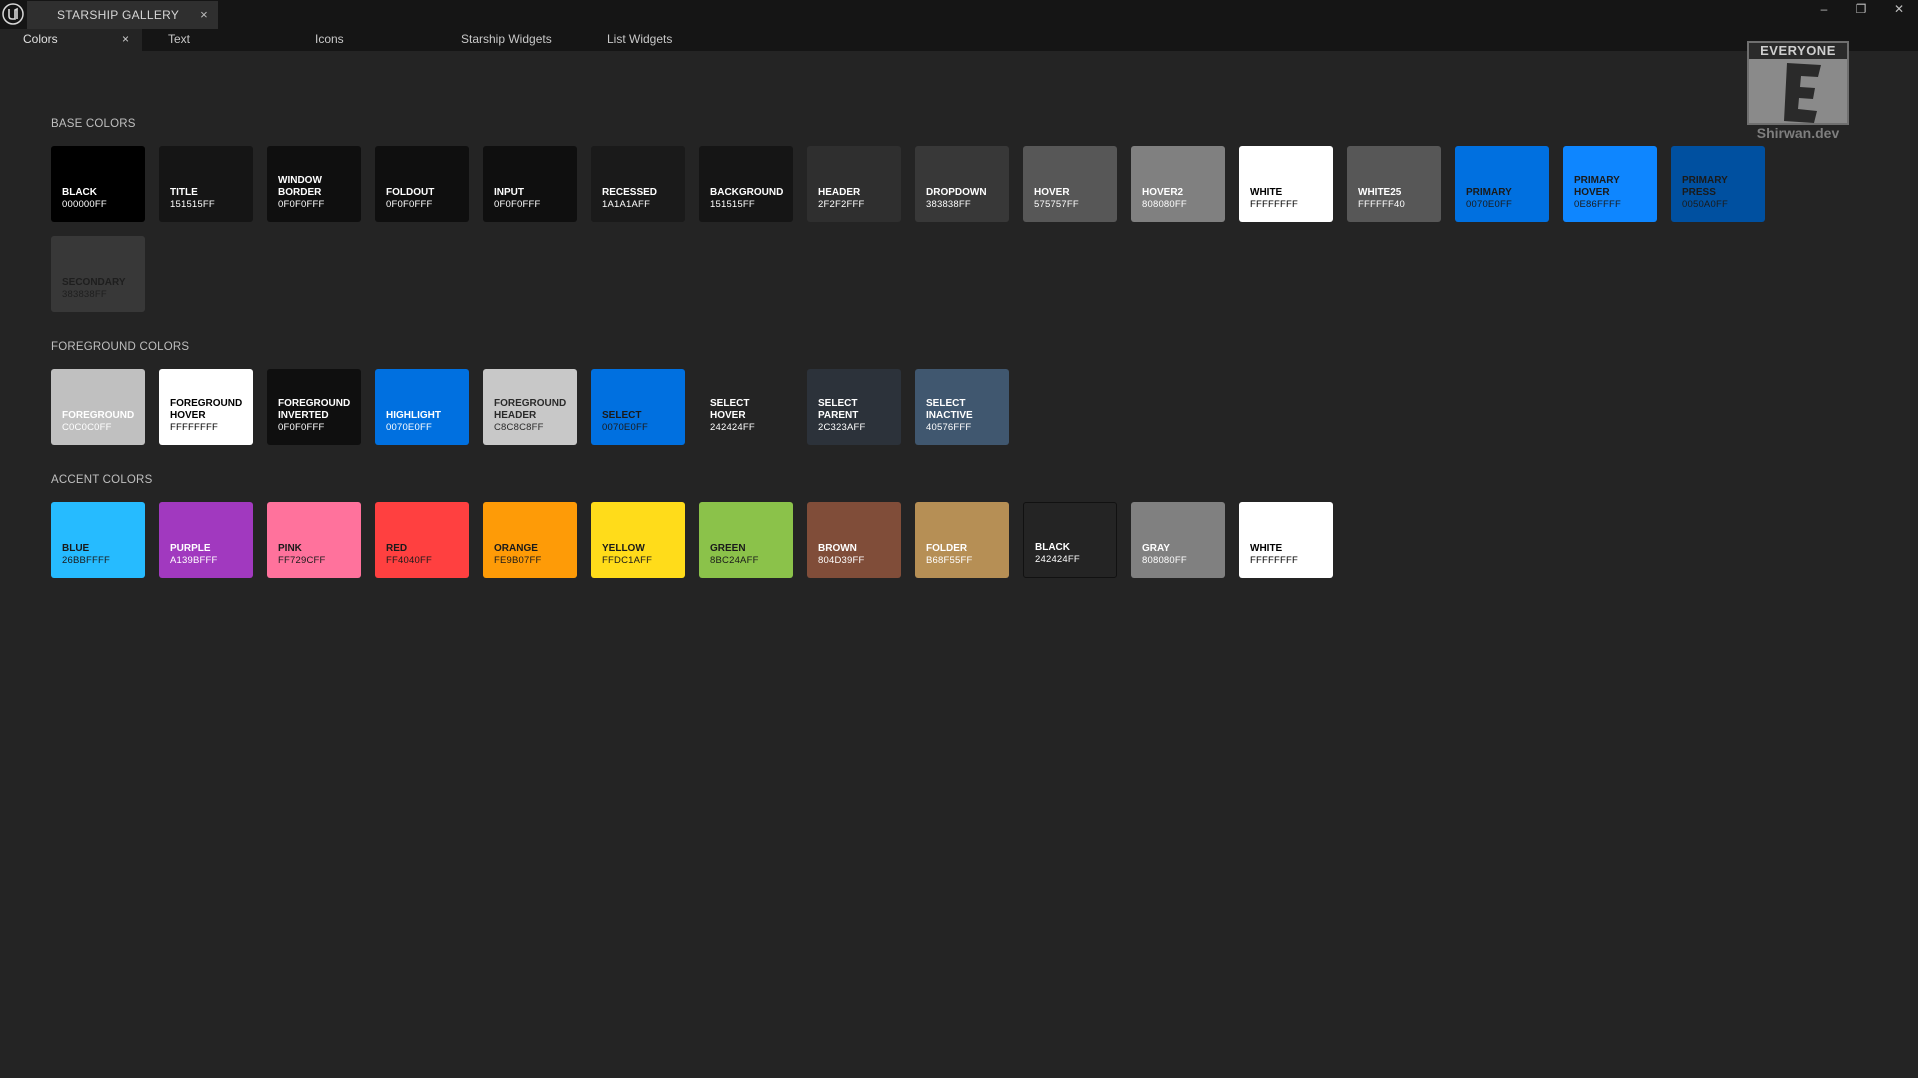  What do you see at coordinates (639, 40) in the screenshot?
I see `tab-list-widgets: List Widgets` at bounding box center [639, 40].